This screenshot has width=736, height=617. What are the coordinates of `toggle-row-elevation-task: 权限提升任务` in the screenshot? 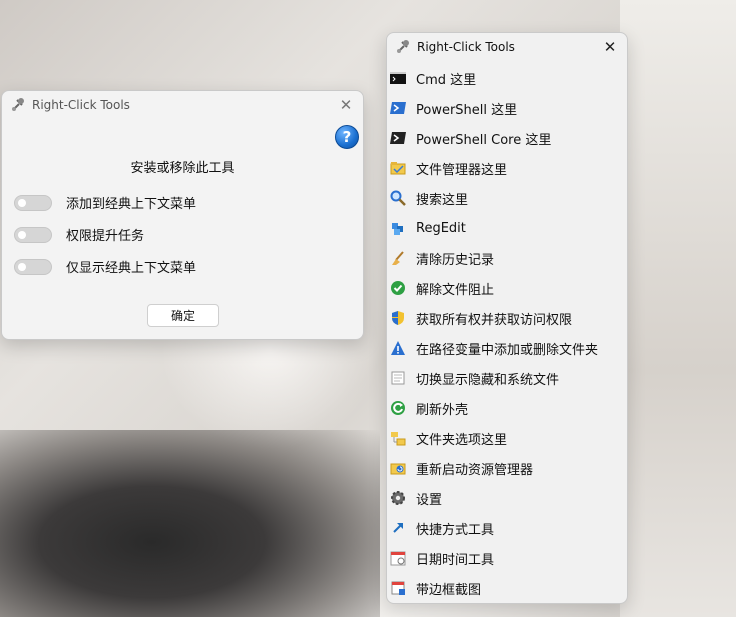 It's located at (79, 234).